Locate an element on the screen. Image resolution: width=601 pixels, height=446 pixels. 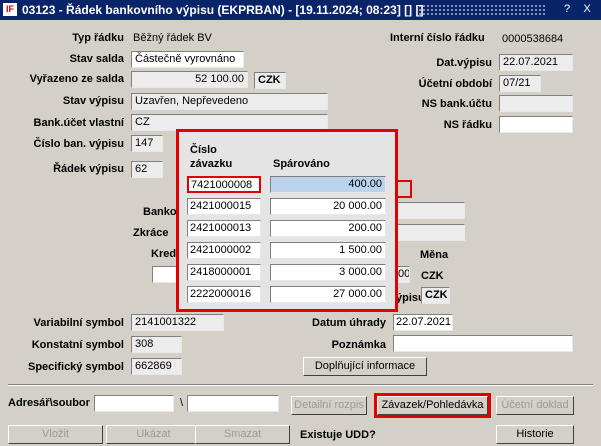
variabilni-field: 2141001322 is located at coordinates (177, 322).